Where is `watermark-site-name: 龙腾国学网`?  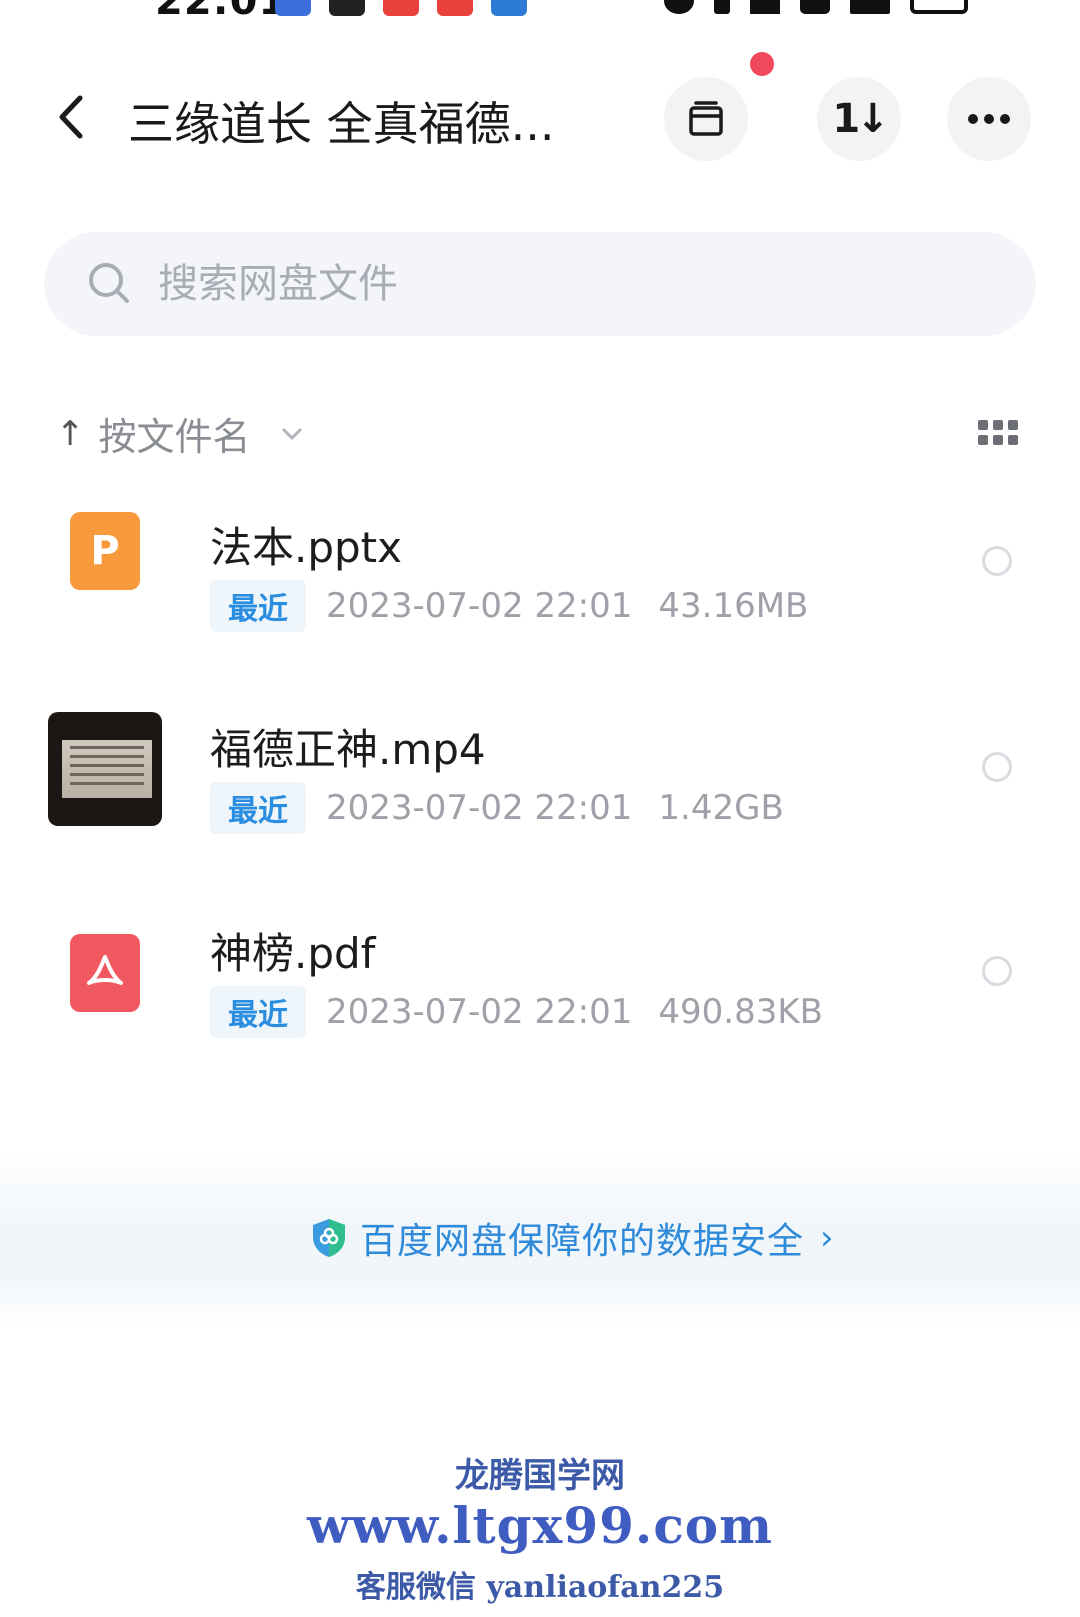 watermark-site-name: 龙腾国学网 is located at coordinates (540, 1476).